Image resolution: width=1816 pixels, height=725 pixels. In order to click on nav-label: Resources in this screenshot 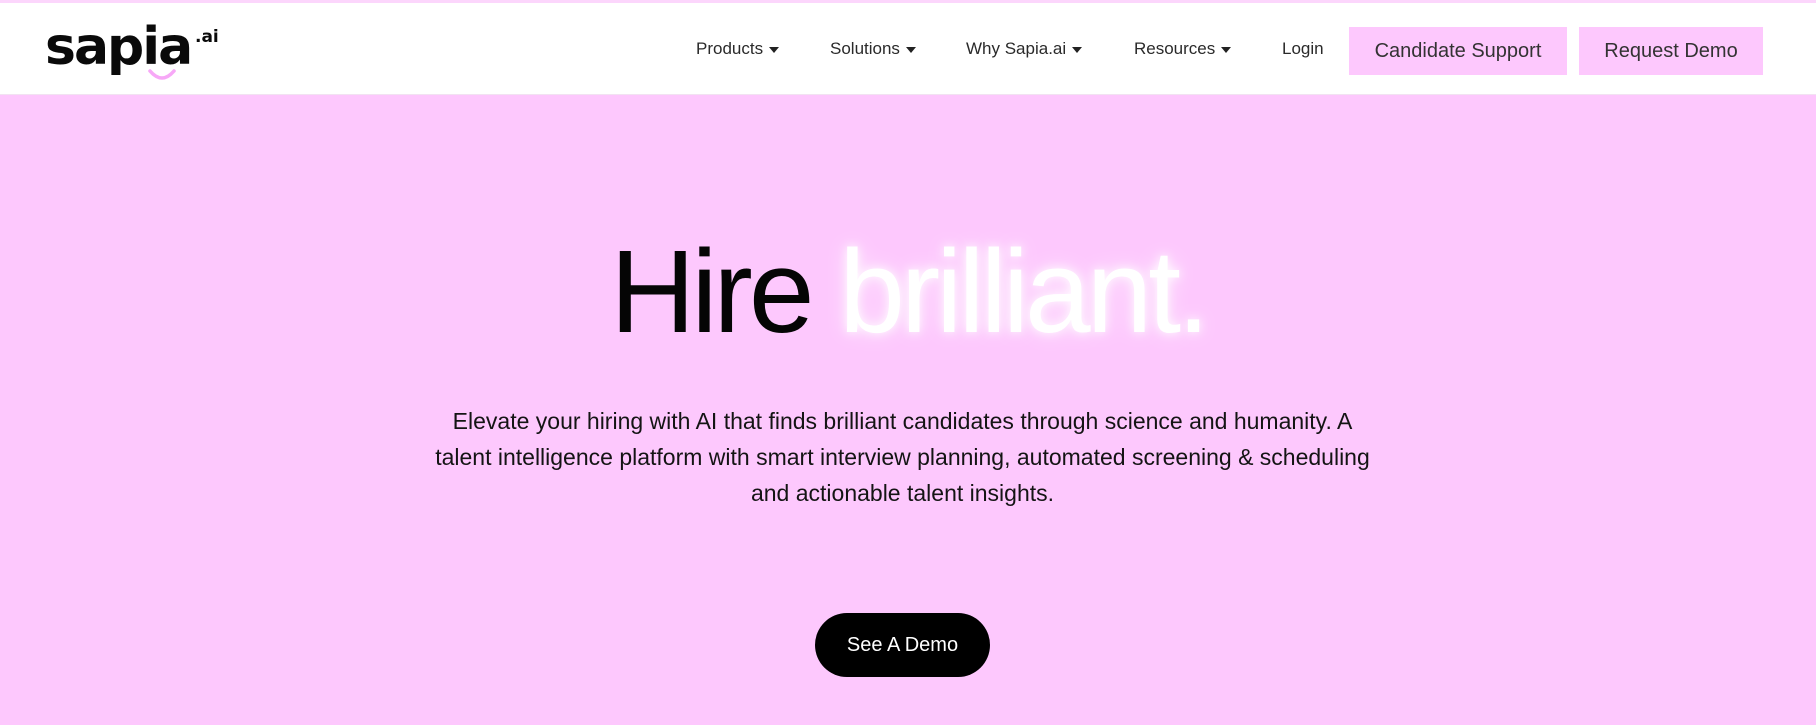, I will do `click(1175, 48)`.